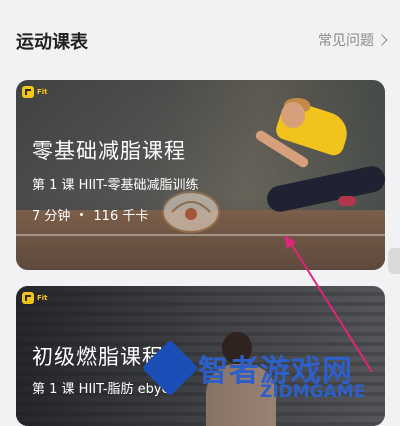 Image resolution: width=400 pixels, height=426 pixels. Describe the element at coordinates (90, 214) in the screenshot. I see `card-meta: 7 分钟 116 千卡` at that location.